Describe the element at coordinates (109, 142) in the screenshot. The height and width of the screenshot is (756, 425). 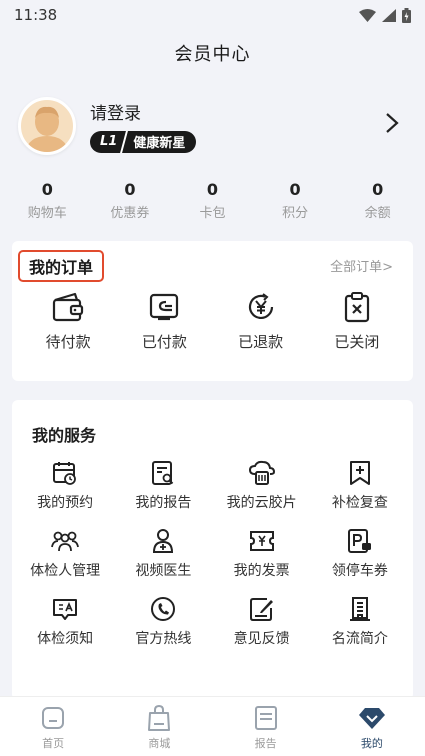
I see `level-code: L1` at that location.